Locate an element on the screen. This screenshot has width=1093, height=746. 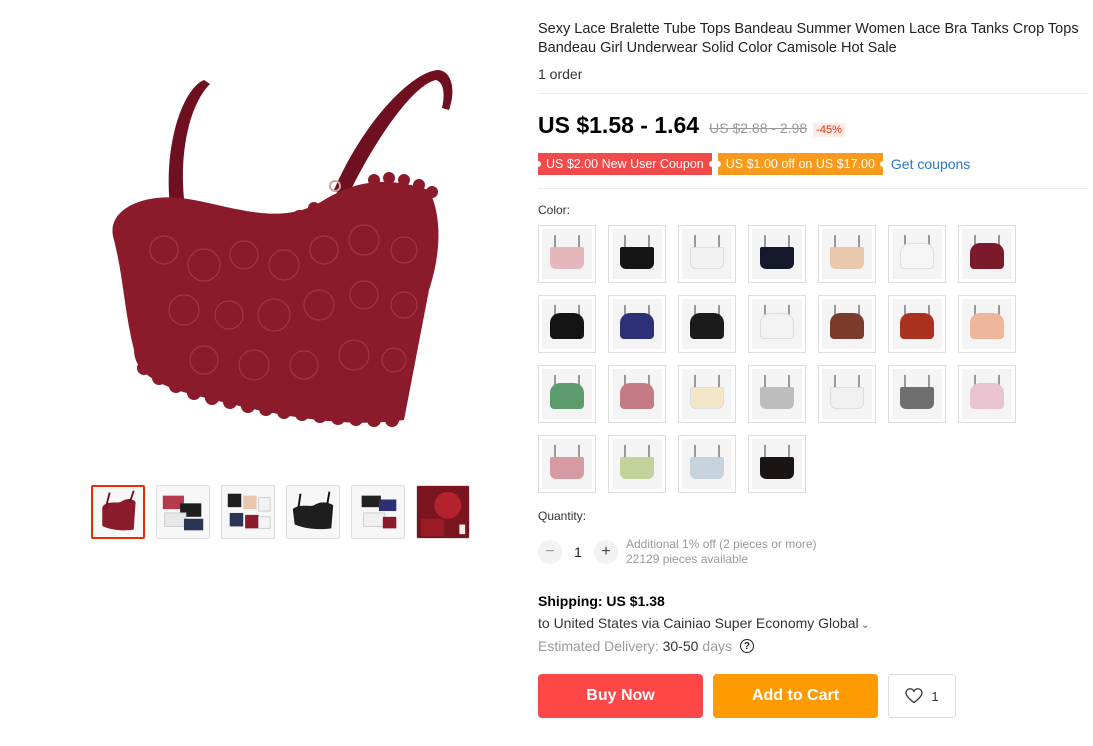
discount-badge: -45% is located at coordinates (829, 130).